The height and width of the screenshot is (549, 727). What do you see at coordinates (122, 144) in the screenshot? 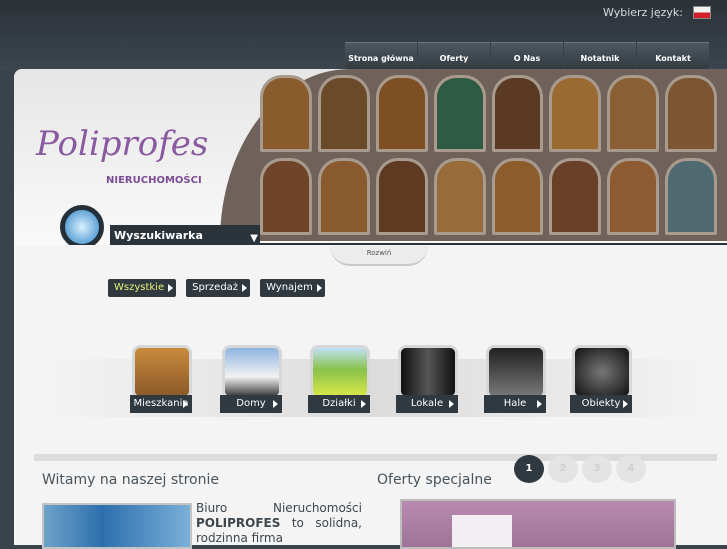
I see `logo: Poliprofes` at bounding box center [122, 144].